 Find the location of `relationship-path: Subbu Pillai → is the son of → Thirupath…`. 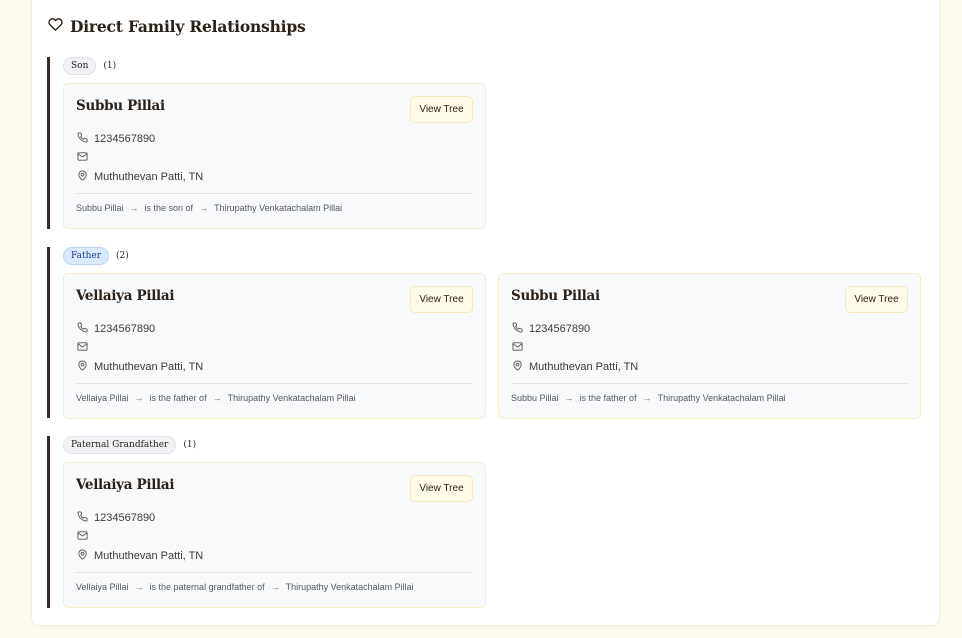

relationship-path: Subbu Pillai → is the son of → Thirupath… is located at coordinates (209, 208).